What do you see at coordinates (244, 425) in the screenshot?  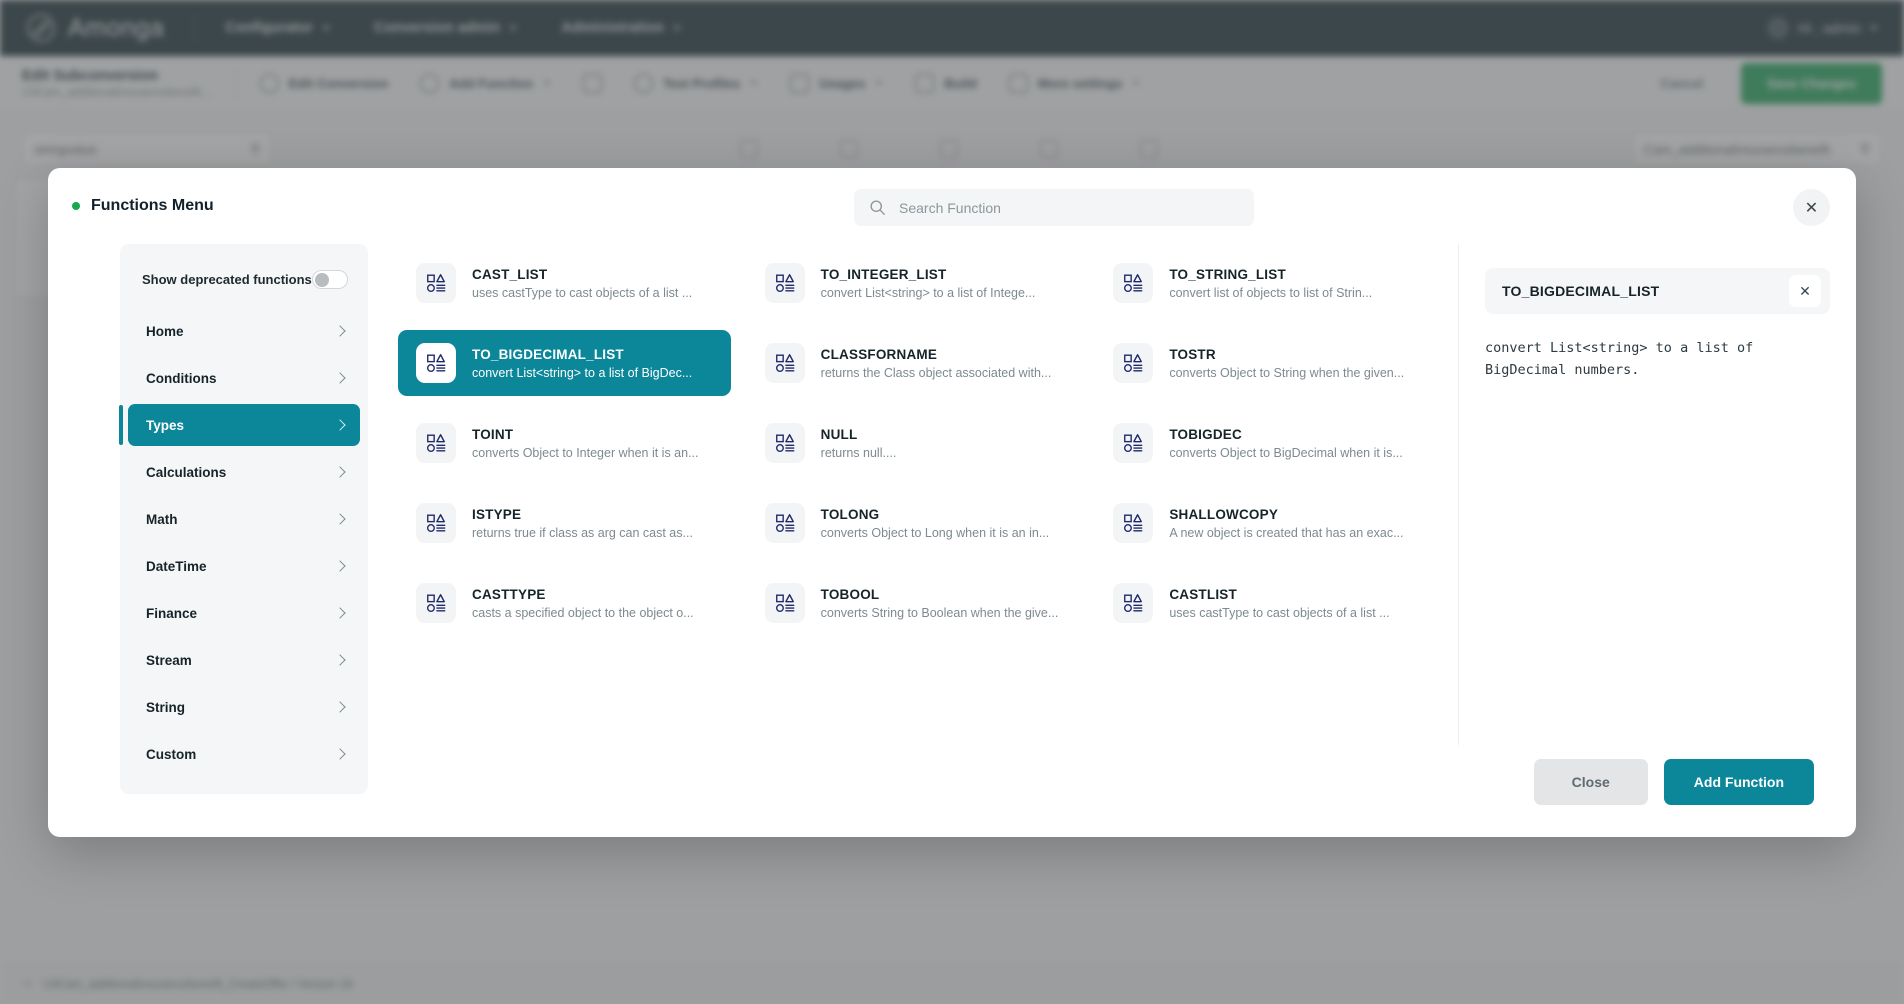 I see `sidebar-item-types: Types` at bounding box center [244, 425].